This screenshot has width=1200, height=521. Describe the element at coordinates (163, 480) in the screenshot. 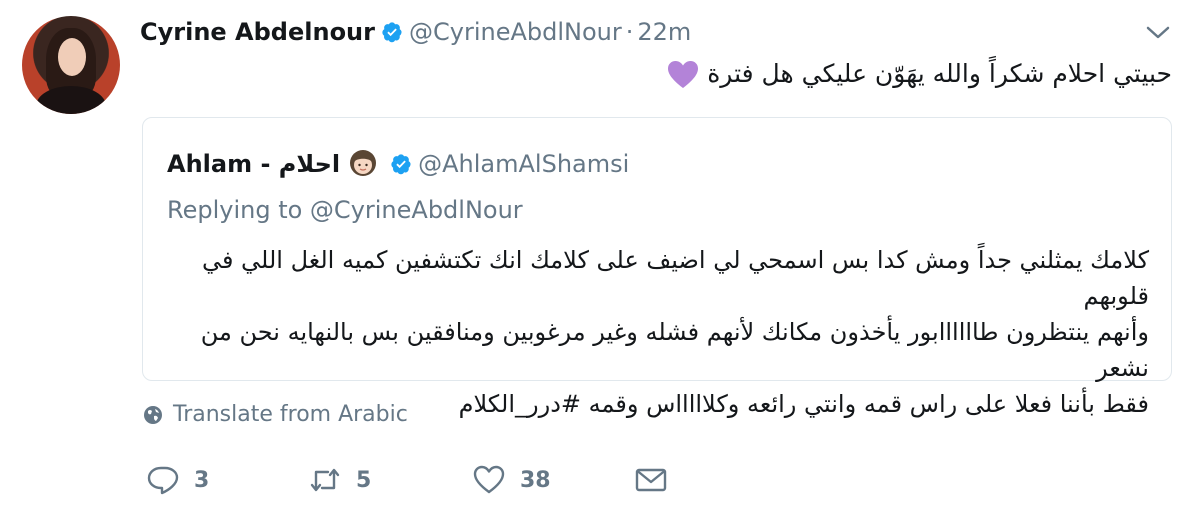

I see `reply-icon` at that location.